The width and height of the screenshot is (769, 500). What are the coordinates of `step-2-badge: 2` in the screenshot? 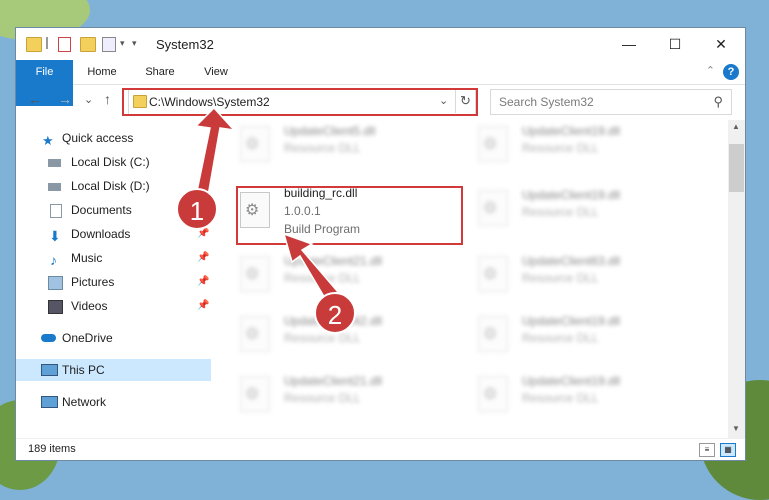 It's located at (335, 313).